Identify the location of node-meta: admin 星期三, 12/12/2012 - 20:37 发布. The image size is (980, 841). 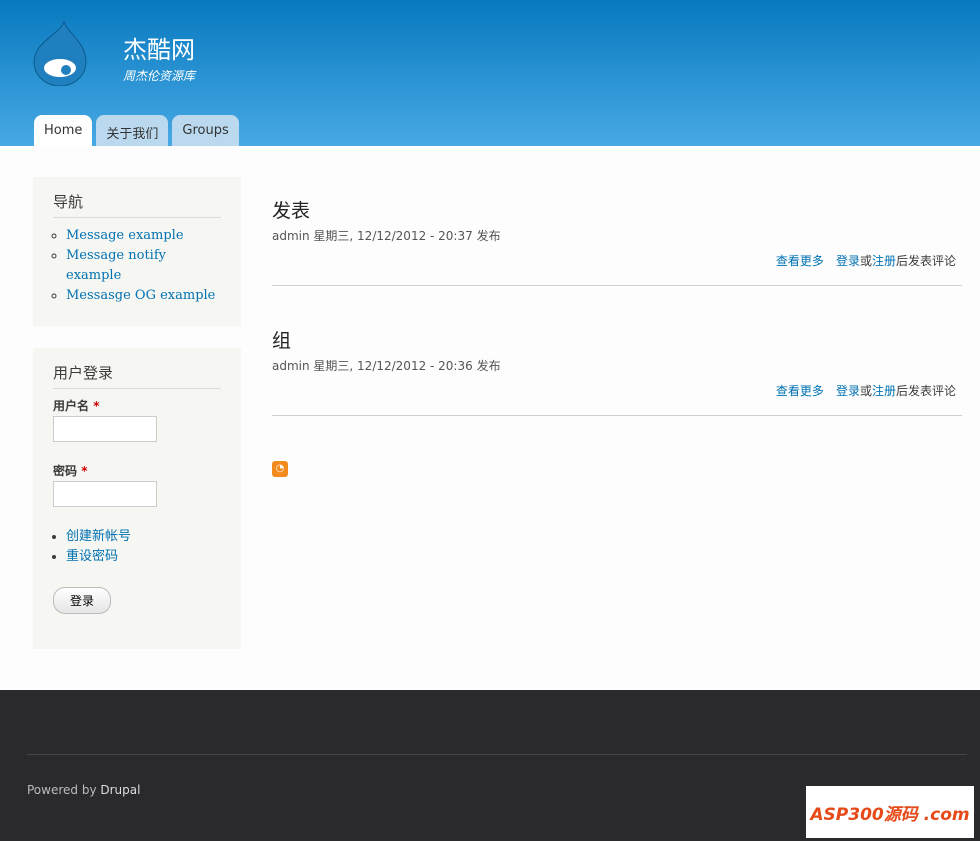
(386, 236).